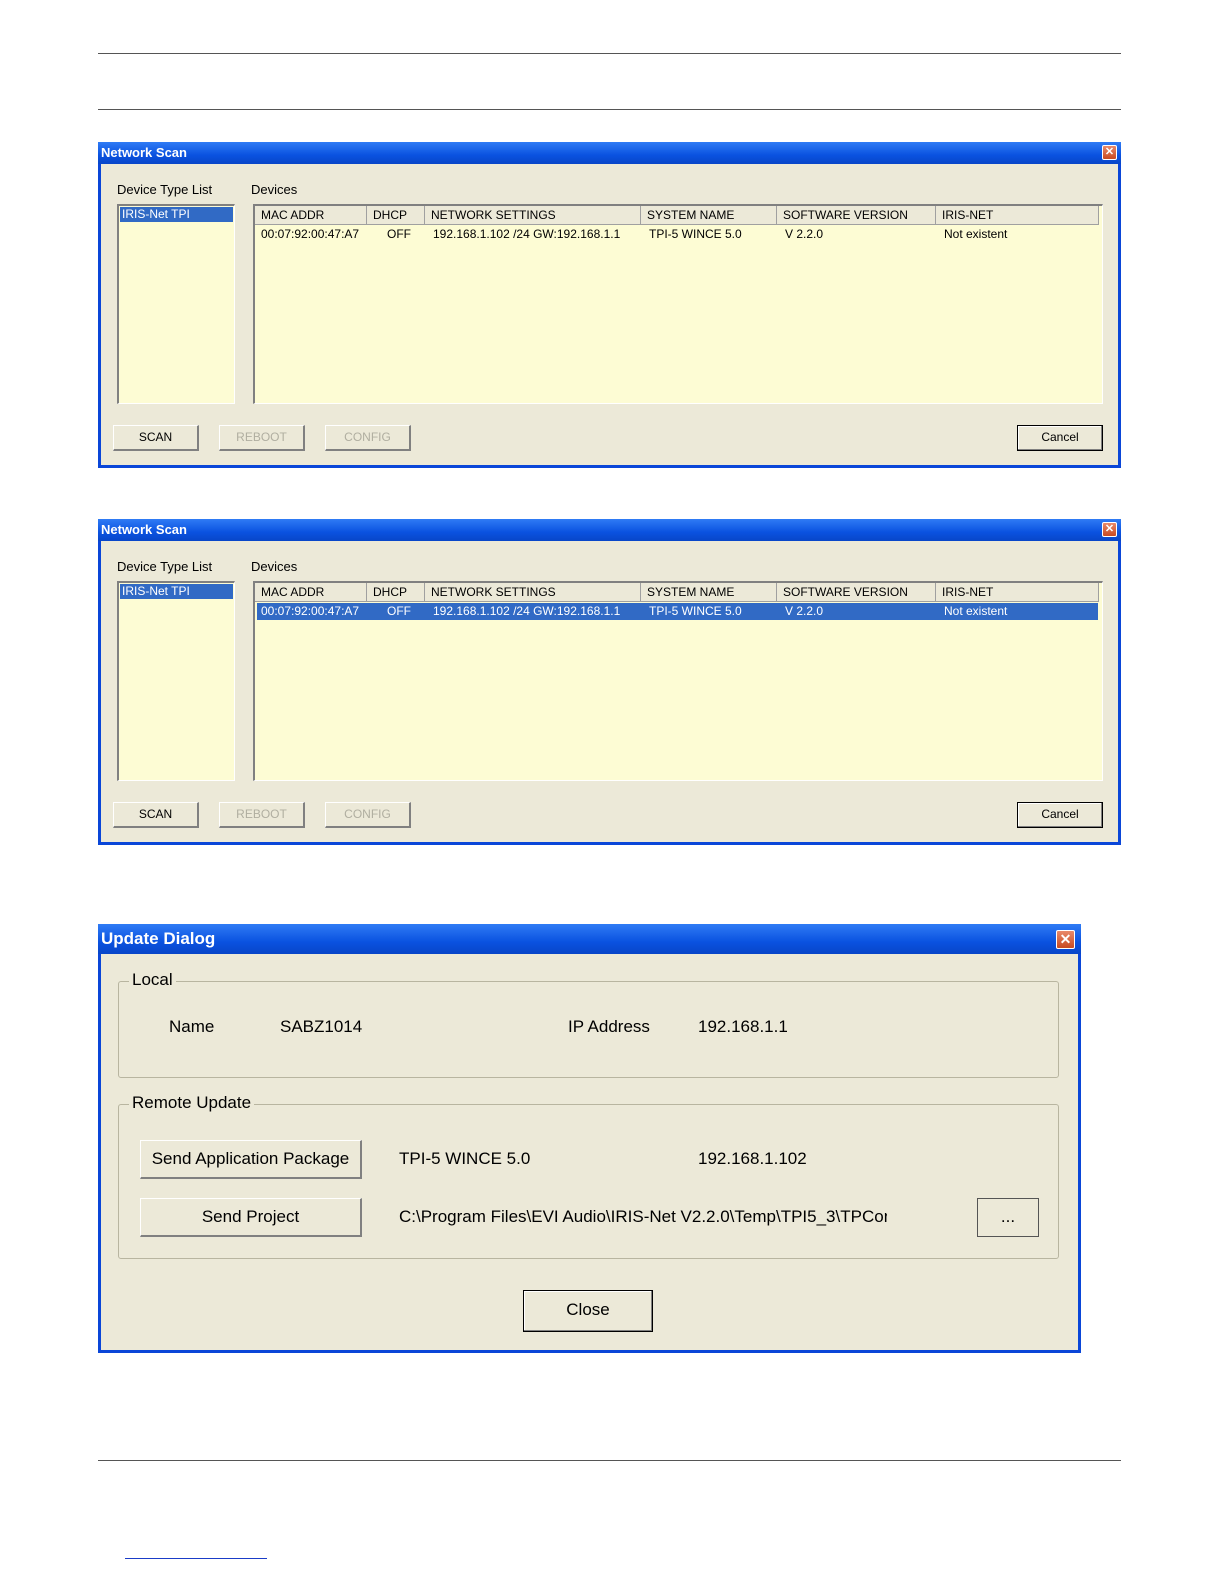 The width and height of the screenshot is (1224, 1584). Describe the element at coordinates (152, 980) in the screenshot. I see `local-group-legend: Local` at that location.